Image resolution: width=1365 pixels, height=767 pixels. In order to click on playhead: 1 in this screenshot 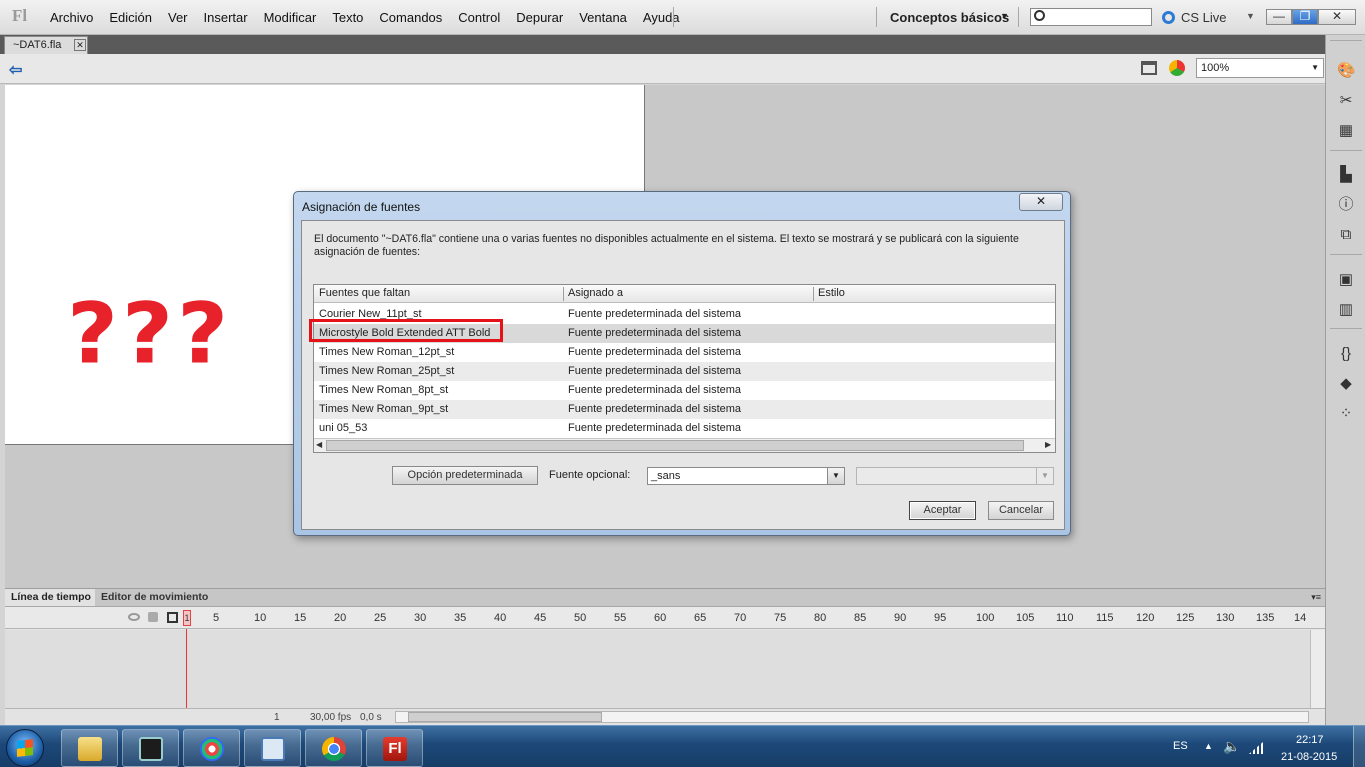, I will do `click(187, 618)`.